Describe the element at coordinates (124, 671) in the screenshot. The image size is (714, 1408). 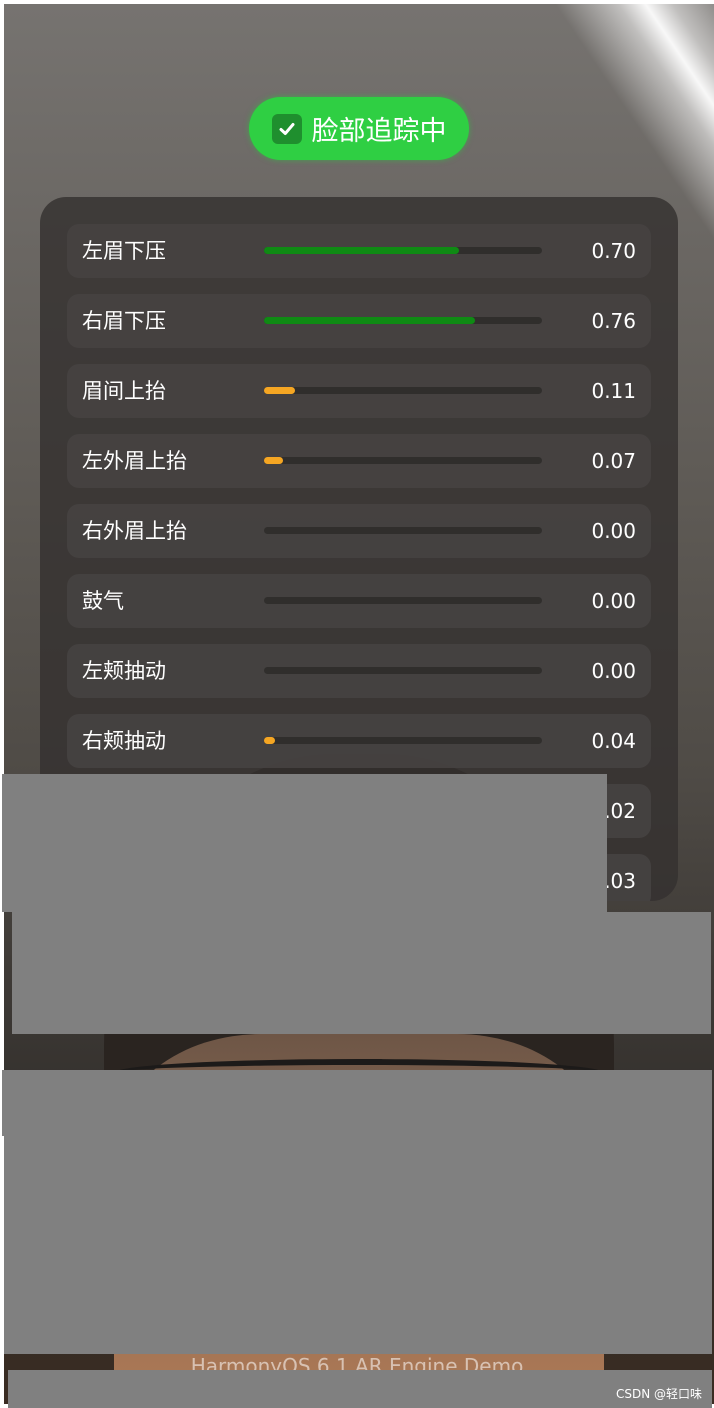
I see `blendshape-label: 左颊抽动` at that location.